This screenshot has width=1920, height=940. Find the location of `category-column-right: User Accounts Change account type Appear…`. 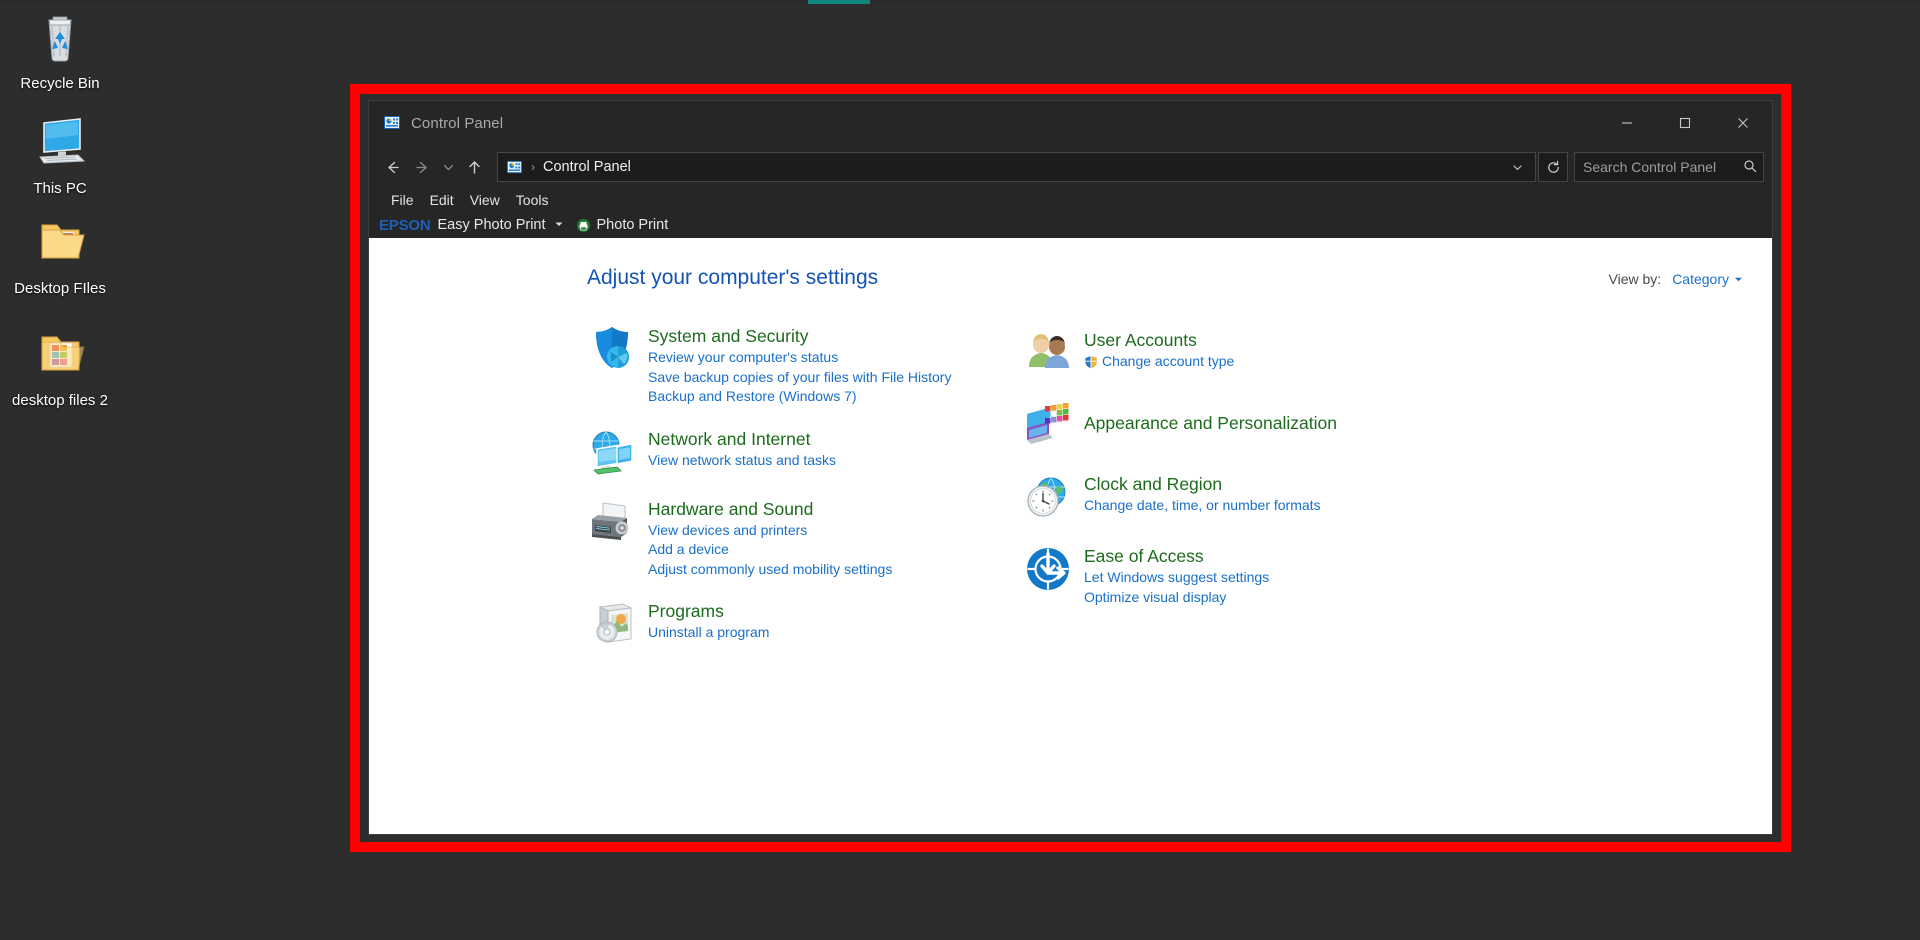

category-column-right: User Accounts Change account type Appear… is located at coordinates (1223, 496).